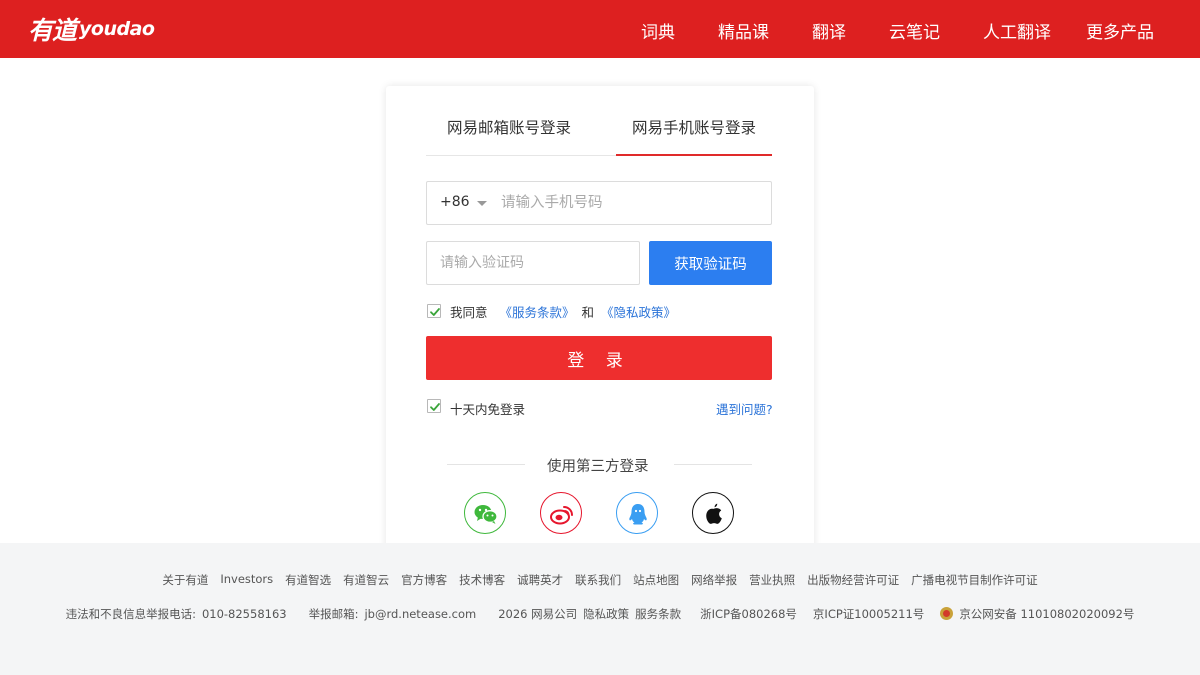  Describe the element at coordinates (588, 312) in the screenshot. I see `agree-and: 和` at that location.